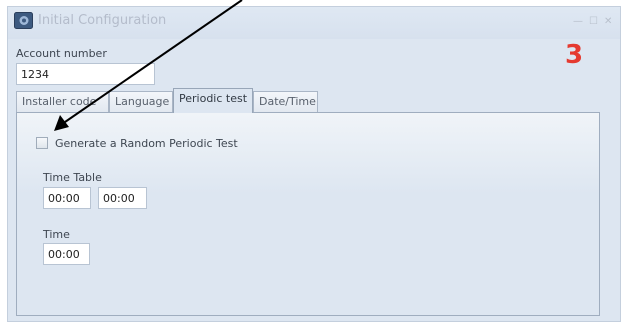  What do you see at coordinates (61, 123) in the screenshot?
I see `arrow-head` at bounding box center [61, 123].